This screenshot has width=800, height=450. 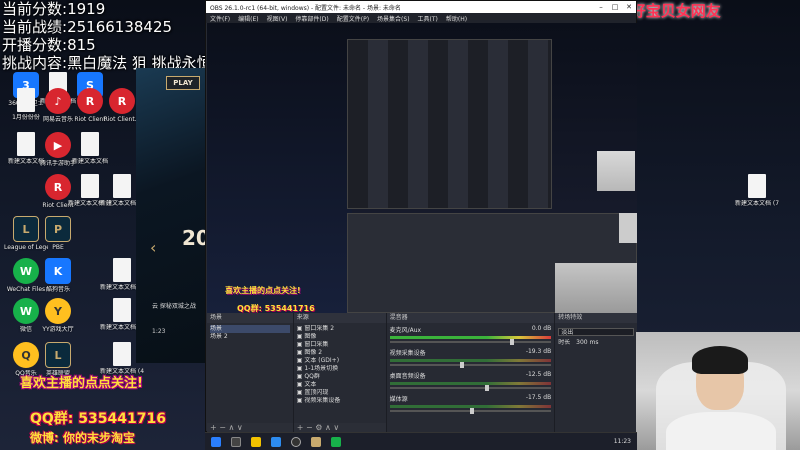 What do you see at coordinates (316, 441) in the screenshot?
I see `lol-taskbar-icon` at bounding box center [316, 441].